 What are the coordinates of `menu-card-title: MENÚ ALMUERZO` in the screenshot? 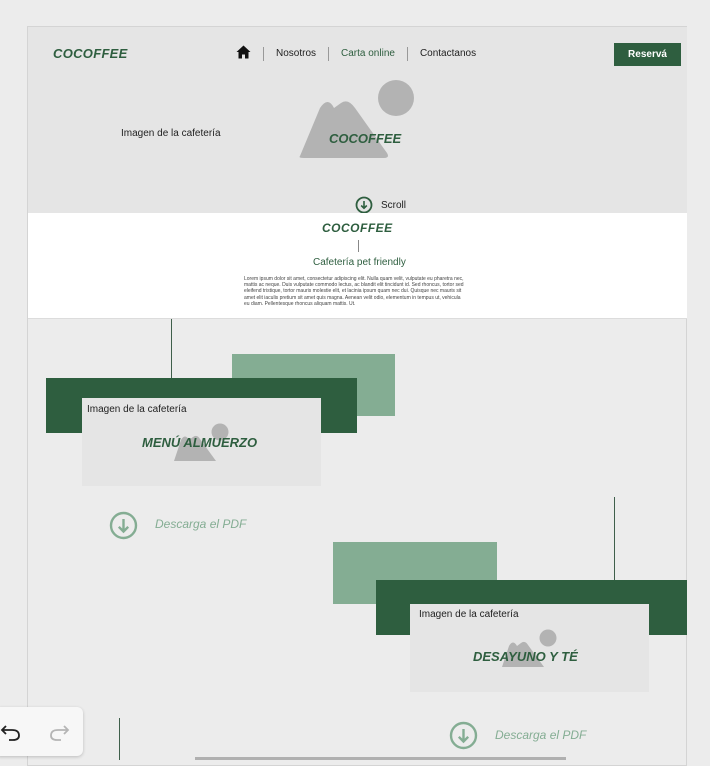 It's located at (200, 442).